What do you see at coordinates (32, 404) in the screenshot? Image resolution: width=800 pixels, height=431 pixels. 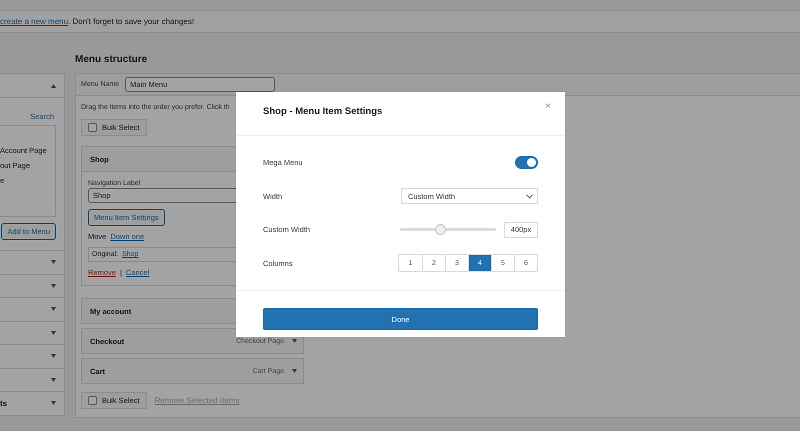 I see `accordion-section: ts` at bounding box center [32, 404].